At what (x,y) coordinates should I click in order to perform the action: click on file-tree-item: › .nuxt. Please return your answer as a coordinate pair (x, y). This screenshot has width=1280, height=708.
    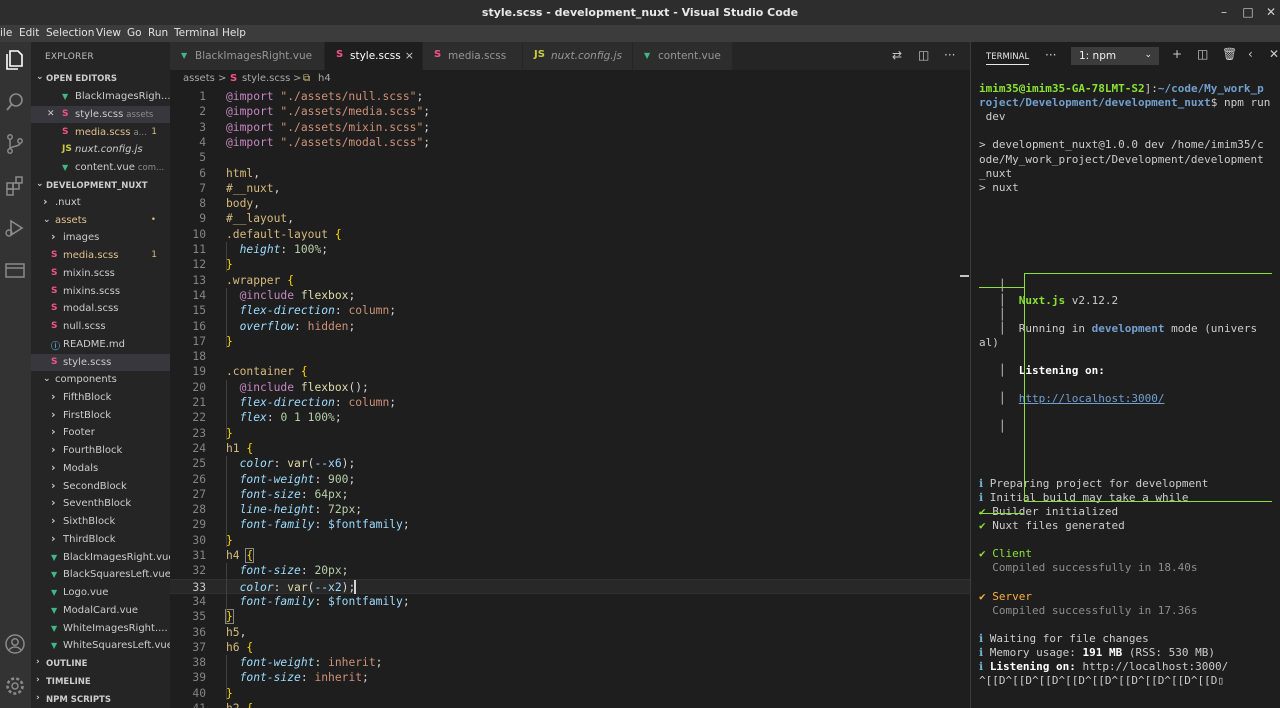
    Looking at the image, I should click on (100, 203).